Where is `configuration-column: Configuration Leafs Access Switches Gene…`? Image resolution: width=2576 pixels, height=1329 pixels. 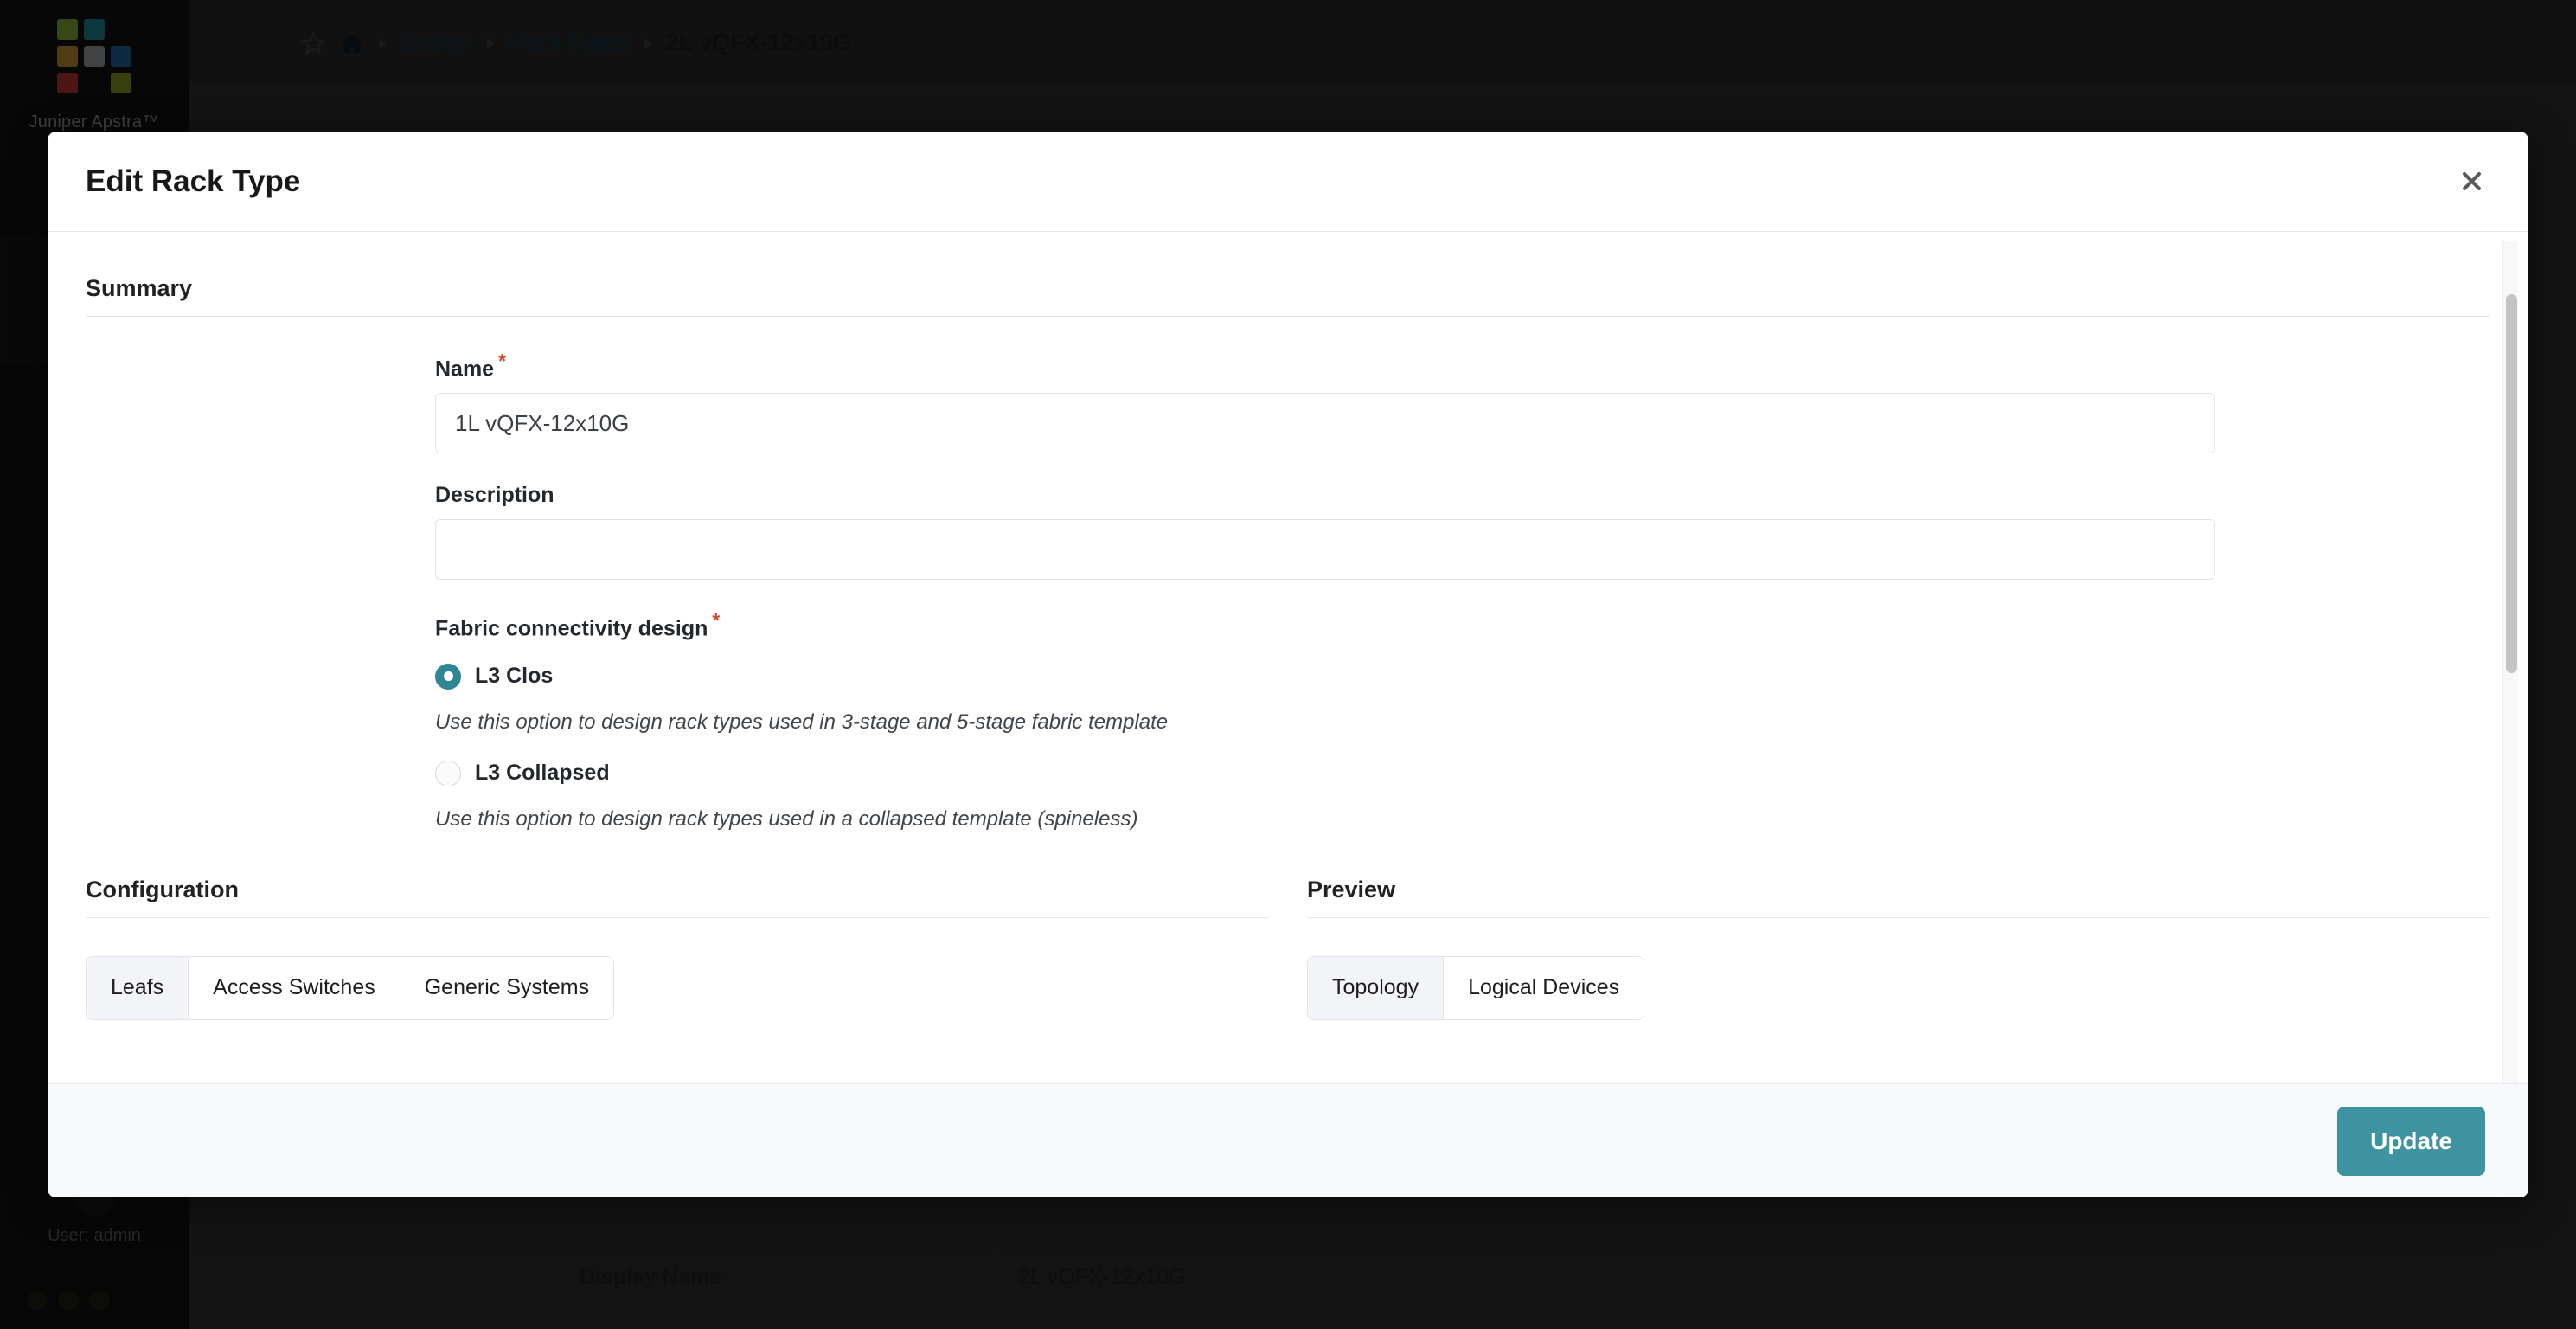 configuration-column: Configuration Leafs Access Switches Gene… is located at coordinates (677, 948).